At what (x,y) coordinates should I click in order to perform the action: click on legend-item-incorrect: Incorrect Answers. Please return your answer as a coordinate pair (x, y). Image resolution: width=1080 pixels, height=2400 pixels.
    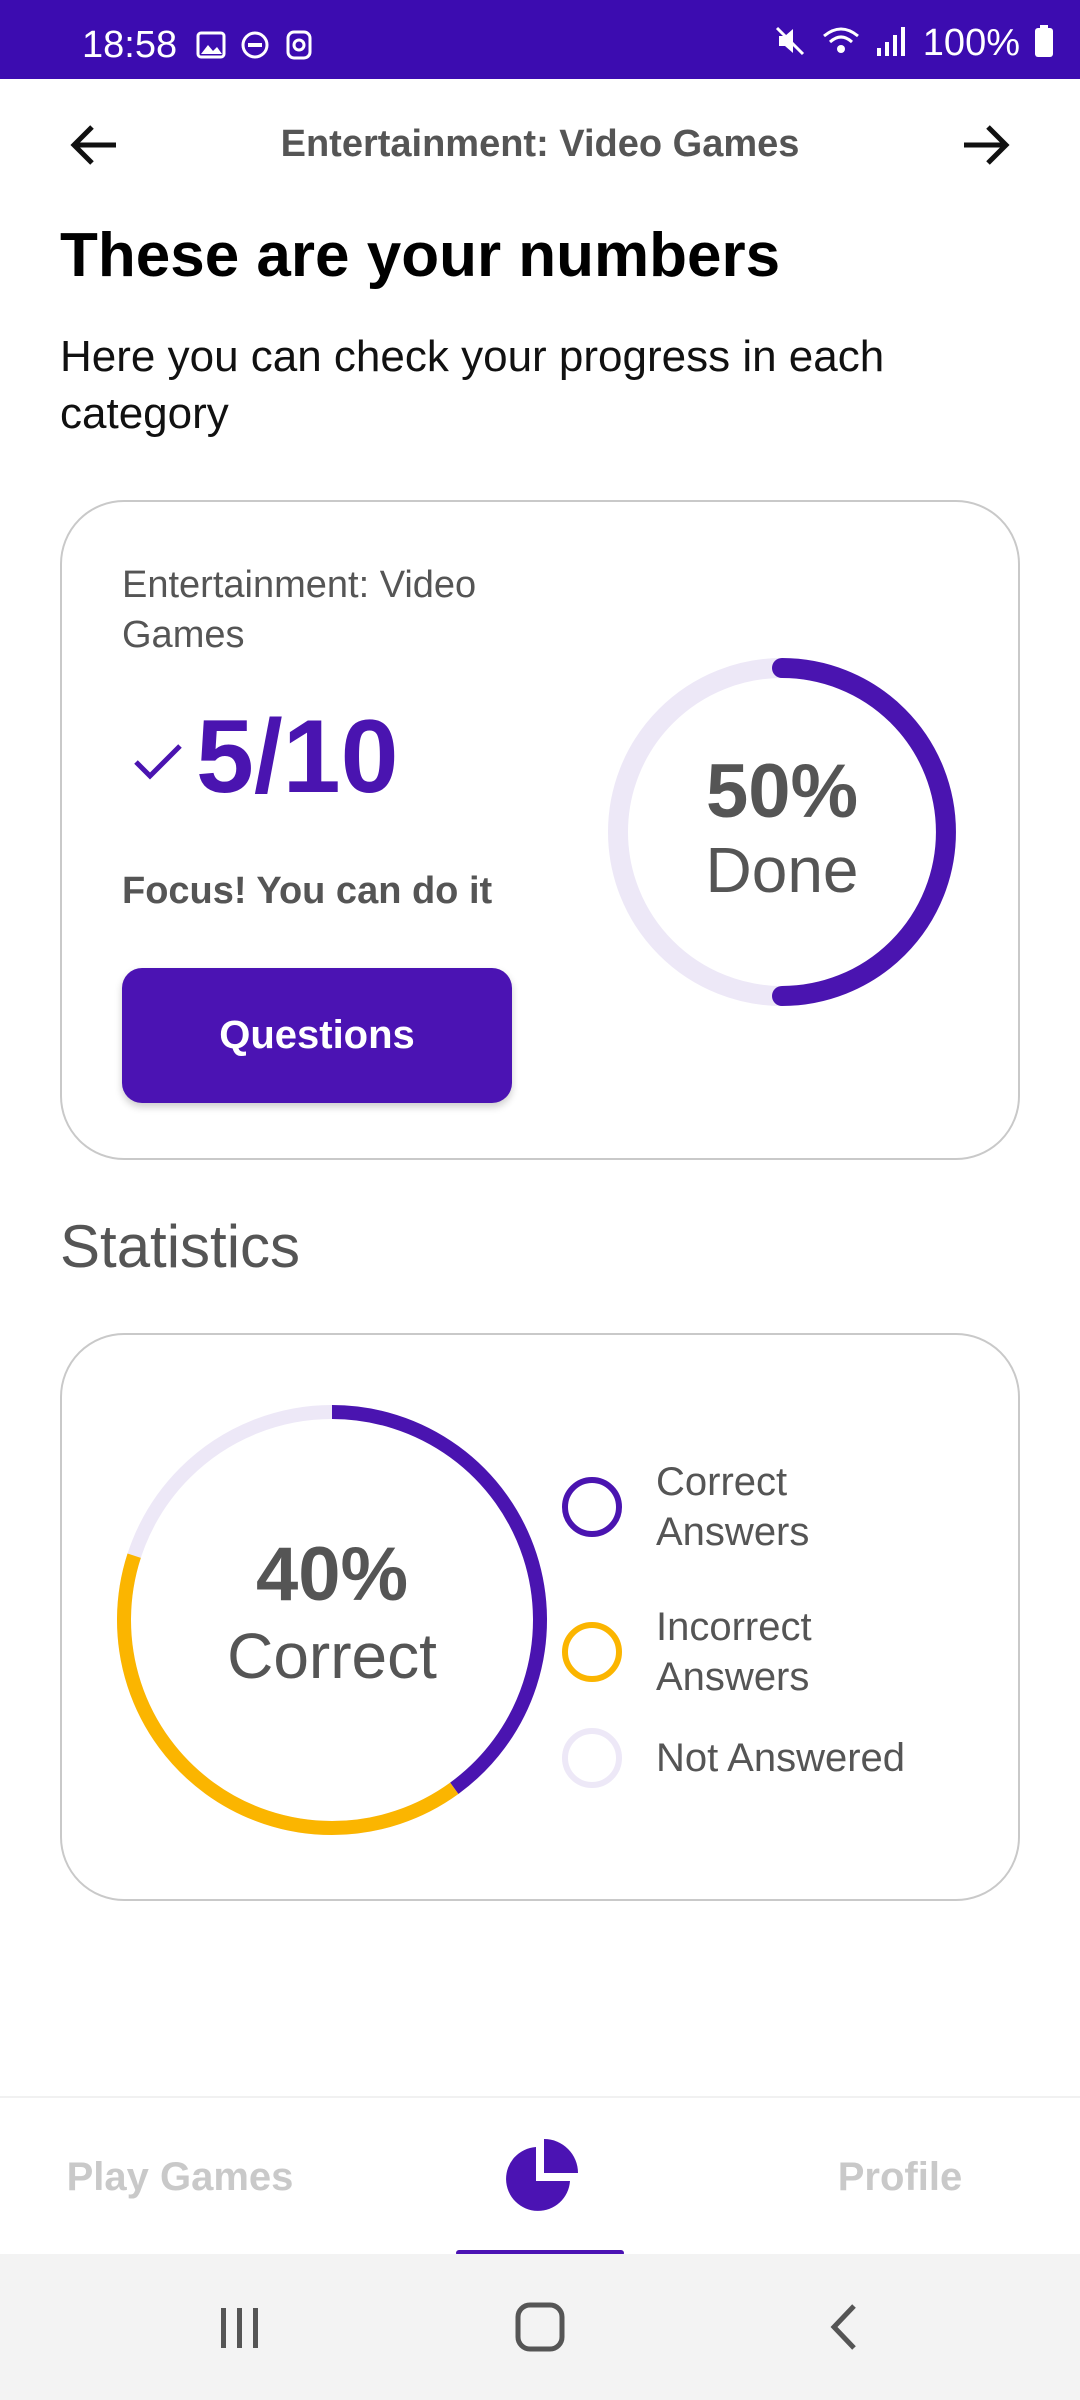
    Looking at the image, I should click on (739, 1652).